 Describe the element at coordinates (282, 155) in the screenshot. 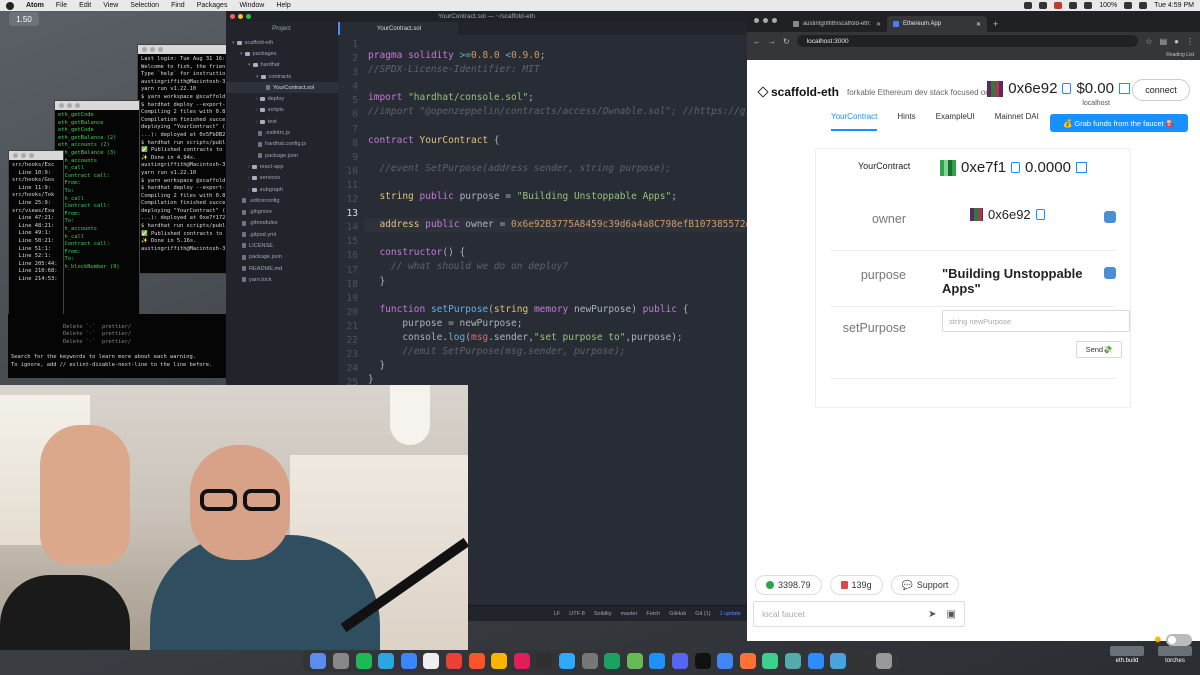

I see `tree-file: package.json` at that location.